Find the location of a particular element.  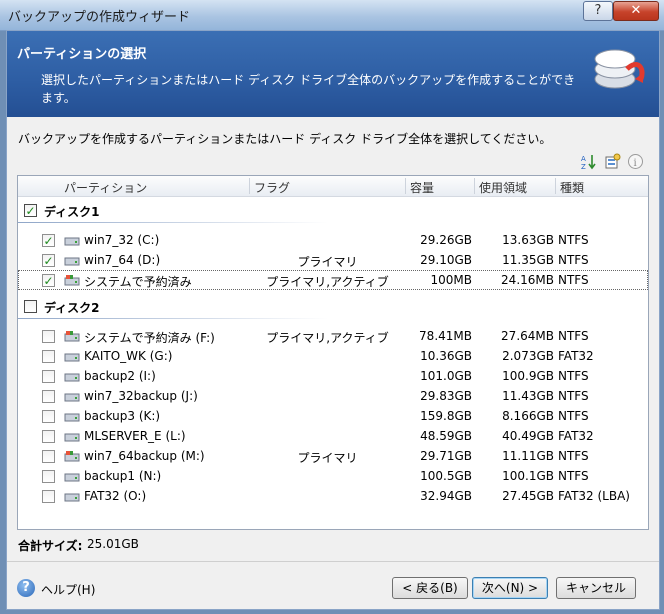

partition-used: 24.16MB is located at coordinates (527, 280).